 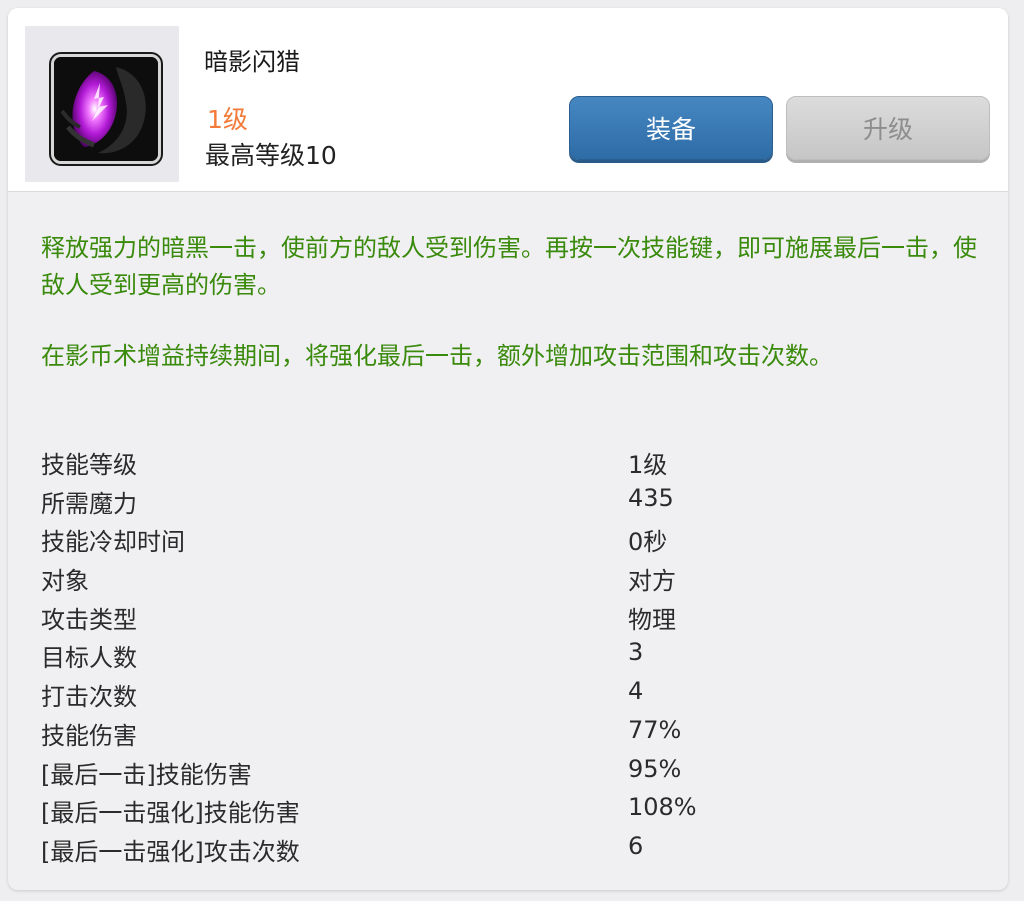 I want to click on stat-label: 打击次数, so click(x=89, y=697).